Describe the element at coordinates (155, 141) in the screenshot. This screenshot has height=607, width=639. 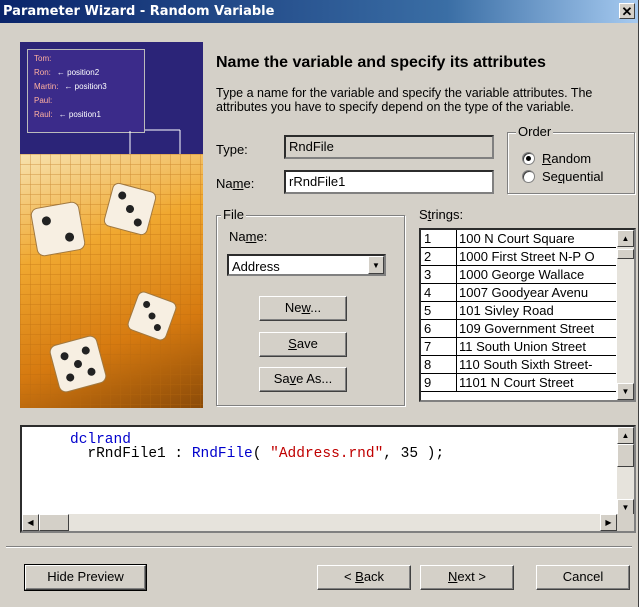
I see `tag-lines` at that location.